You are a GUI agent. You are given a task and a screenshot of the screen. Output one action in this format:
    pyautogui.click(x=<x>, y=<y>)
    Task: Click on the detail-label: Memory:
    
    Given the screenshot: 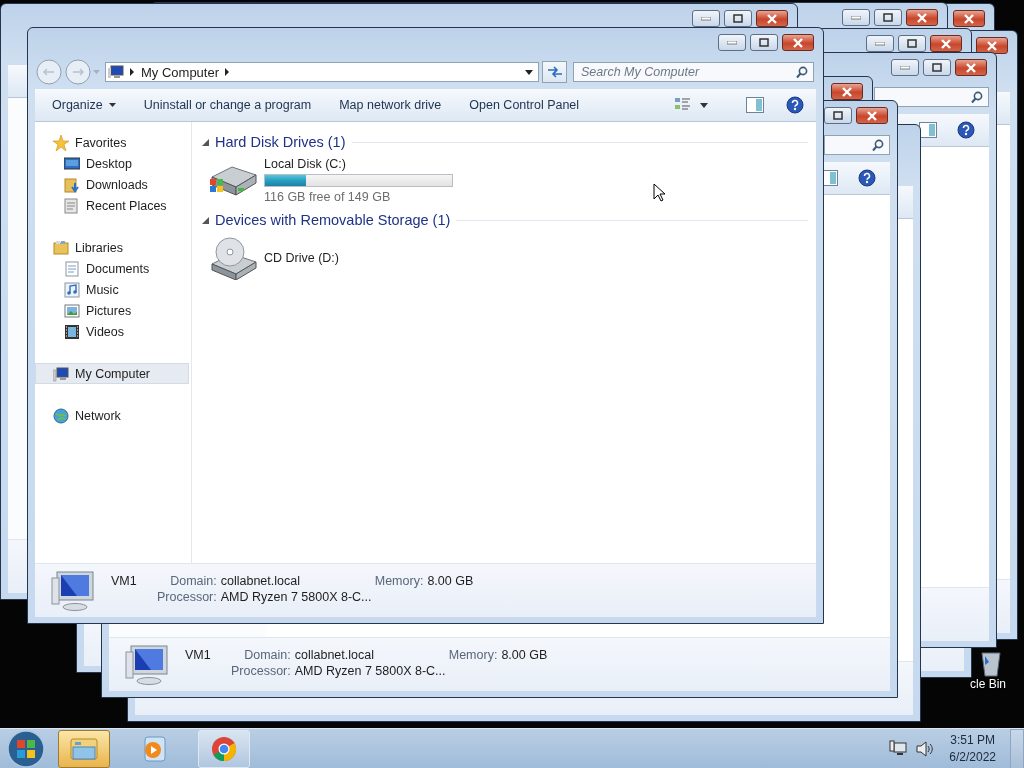 What is the action you would take?
    pyautogui.click(x=399, y=580)
    